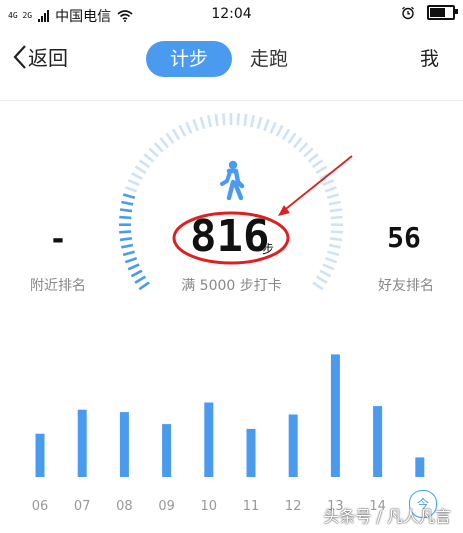 The width and height of the screenshot is (463, 533). What do you see at coordinates (209, 506) in the screenshot?
I see `tick-label-10: 10` at bounding box center [209, 506].